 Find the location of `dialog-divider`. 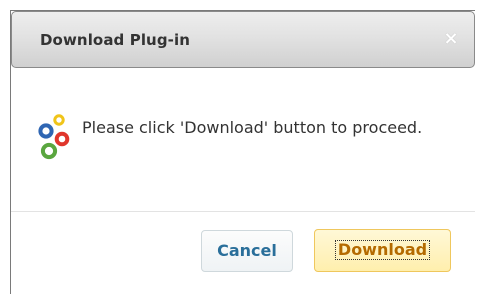

dialog-divider is located at coordinates (243, 211).